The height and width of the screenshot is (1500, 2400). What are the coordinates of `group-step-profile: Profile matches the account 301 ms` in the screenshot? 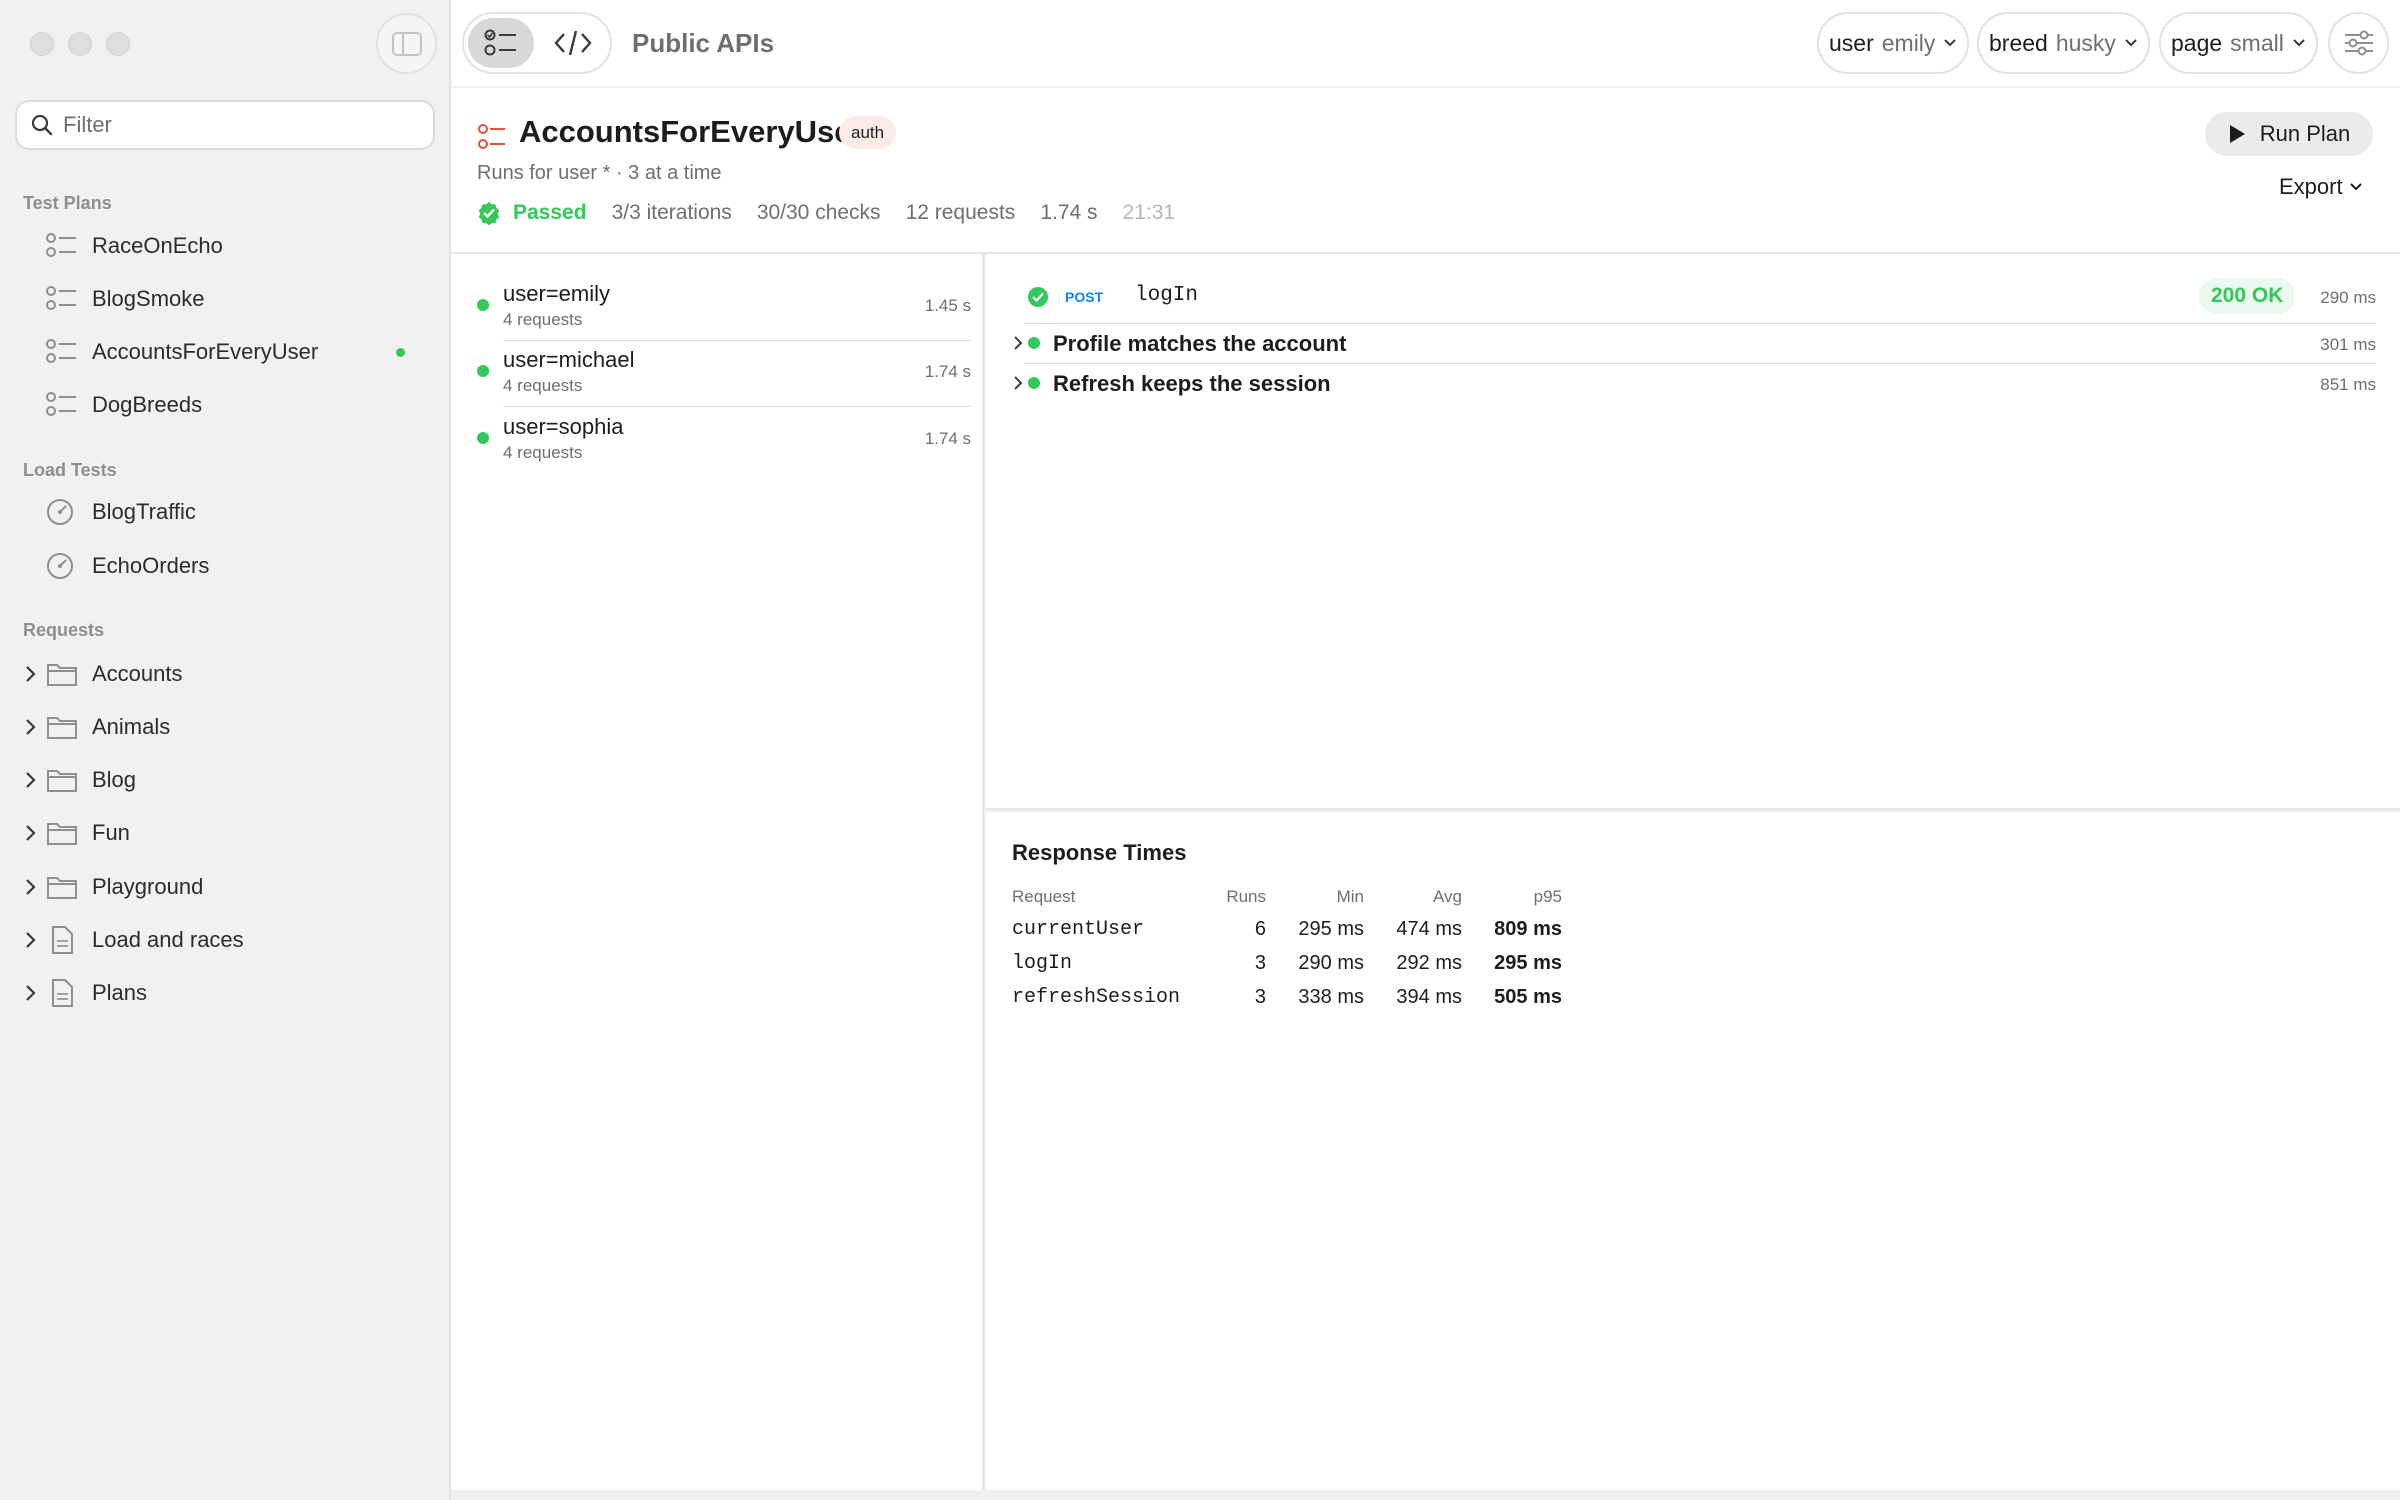 It's located at (1681, 344).